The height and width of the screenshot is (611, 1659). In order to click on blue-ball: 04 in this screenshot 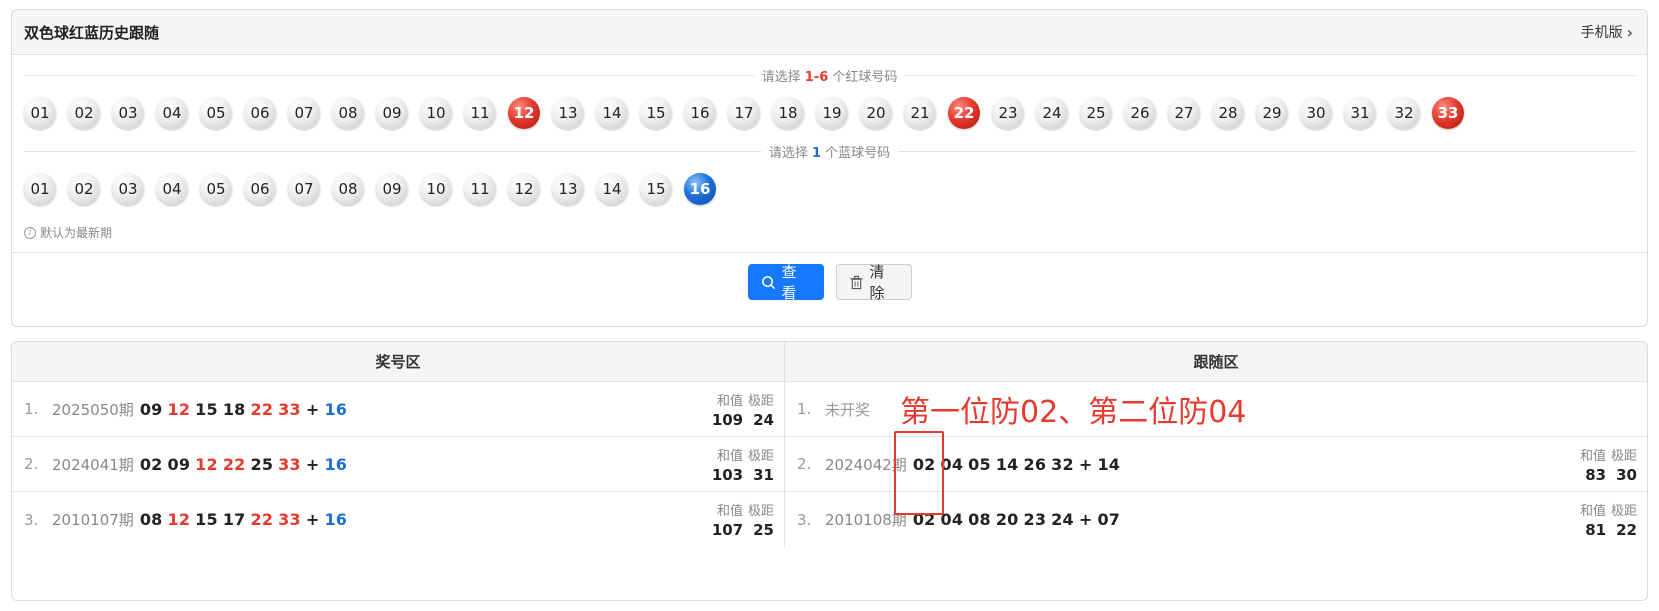, I will do `click(172, 189)`.